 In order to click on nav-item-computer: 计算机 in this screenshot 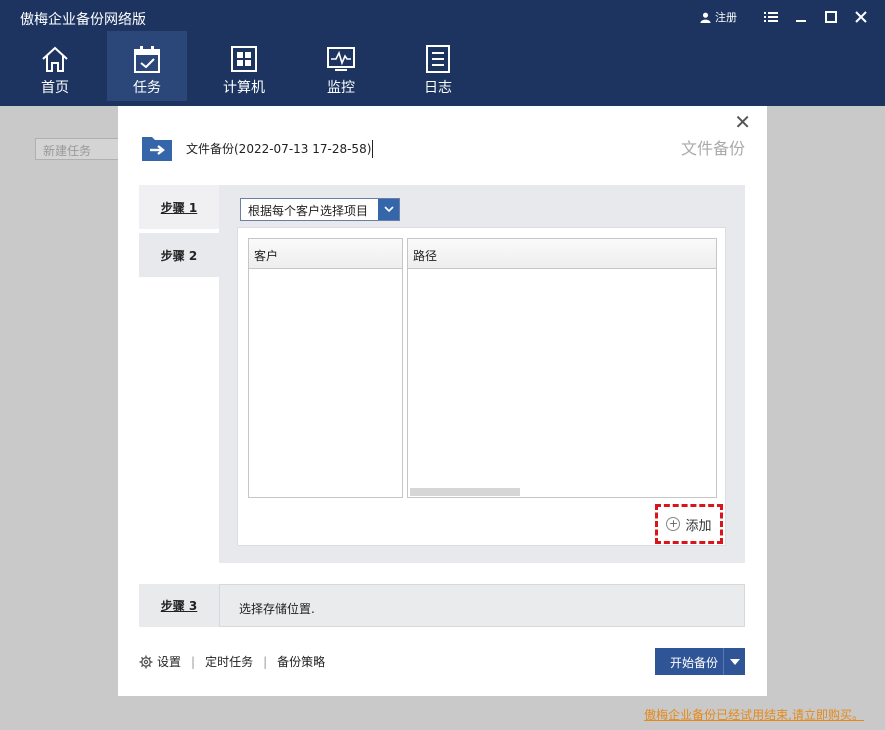, I will do `click(244, 66)`.